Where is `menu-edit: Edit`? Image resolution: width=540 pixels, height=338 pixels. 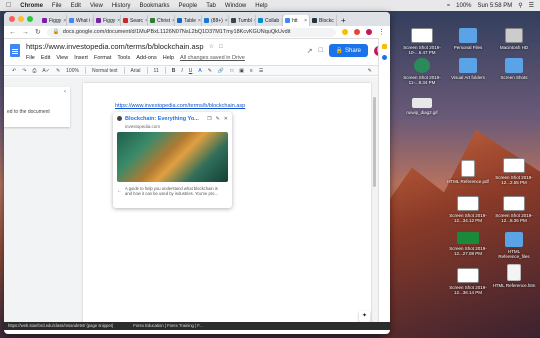
menu-edit: Edit is located at coordinates (76, 6).